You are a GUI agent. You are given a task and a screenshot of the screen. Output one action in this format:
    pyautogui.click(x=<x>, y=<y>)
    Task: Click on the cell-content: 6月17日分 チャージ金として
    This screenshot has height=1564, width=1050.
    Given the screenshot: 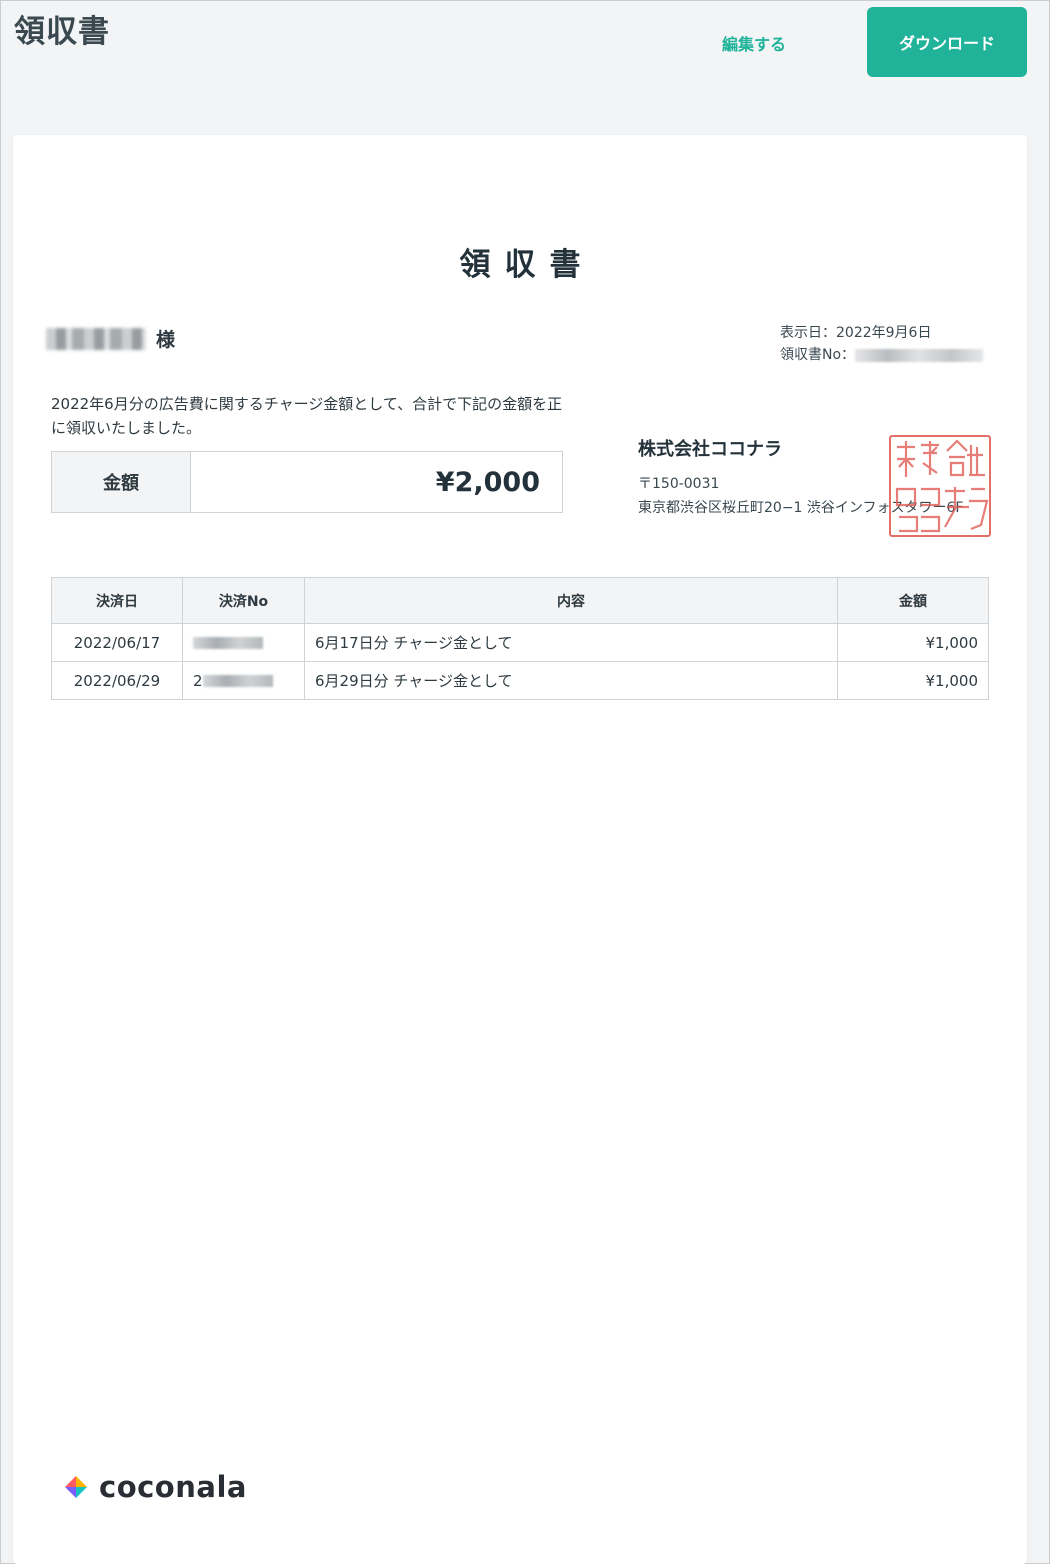 What is the action you would take?
    pyautogui.click(x=571, y=642)
    